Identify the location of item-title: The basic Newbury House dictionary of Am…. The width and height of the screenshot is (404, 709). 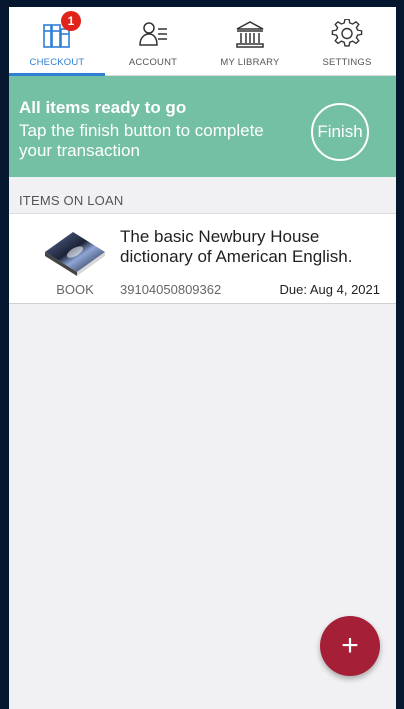
(236, 246).